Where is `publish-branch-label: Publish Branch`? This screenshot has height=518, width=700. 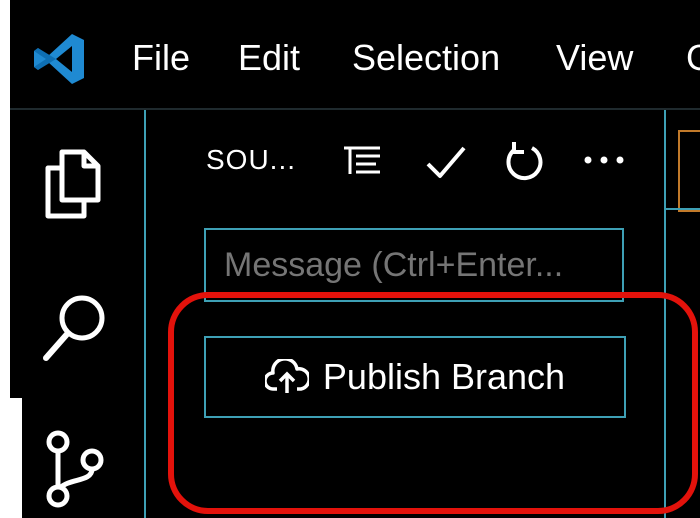
publish-branch-label: Publish Branch is located at coordinates (444, 376).